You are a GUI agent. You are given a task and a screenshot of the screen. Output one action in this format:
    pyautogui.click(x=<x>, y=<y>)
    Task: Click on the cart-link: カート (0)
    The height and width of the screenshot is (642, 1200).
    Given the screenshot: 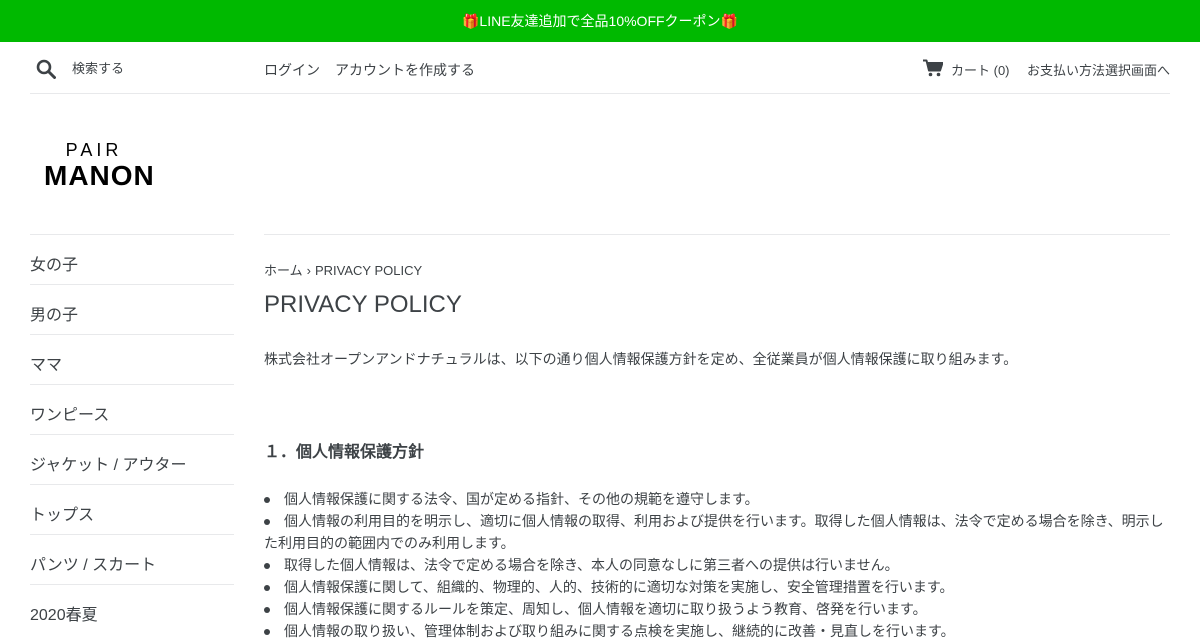 What is the action you would take?
    pyautogui.click(x=980, y=69)
    